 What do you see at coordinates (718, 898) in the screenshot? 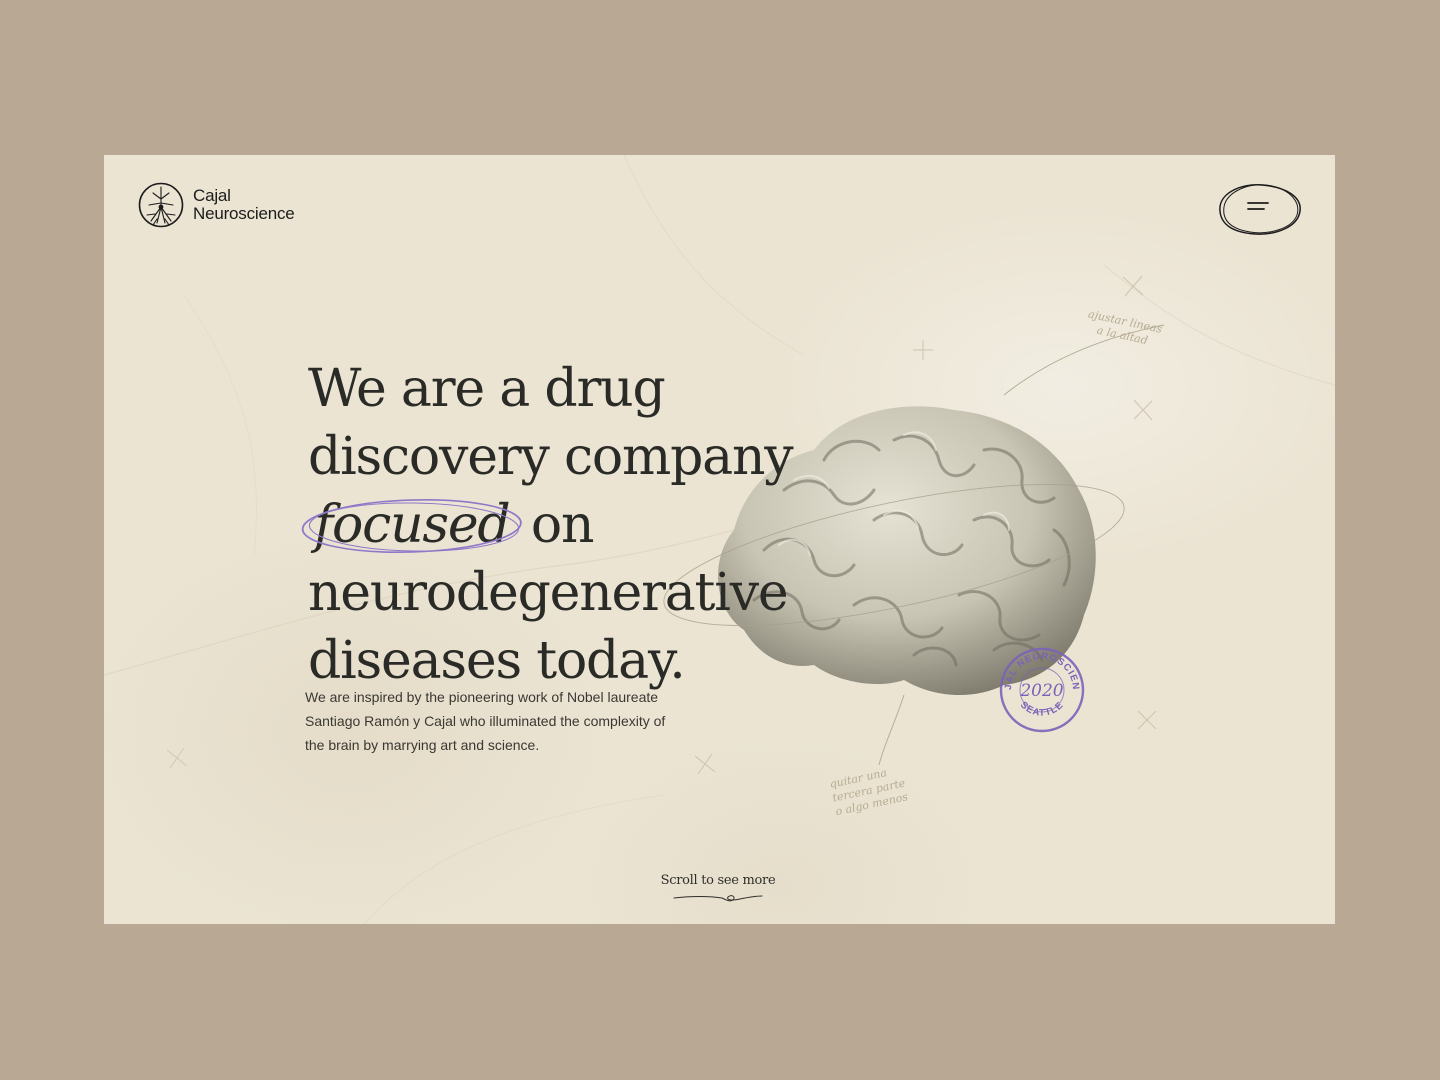
I see `scroll-underline-squiggle-icon` at bounding box center [718, 898].